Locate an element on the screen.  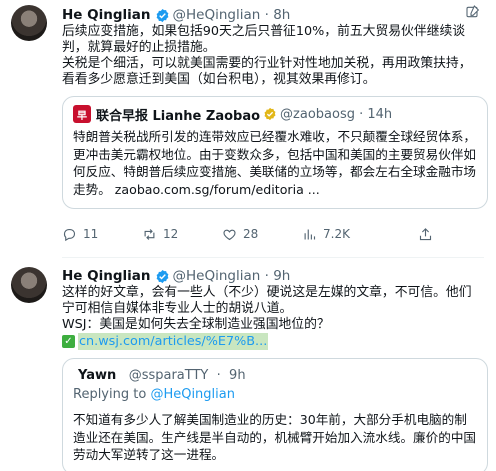
quote-author-name: Yawn is located at coordinates (97, 375).